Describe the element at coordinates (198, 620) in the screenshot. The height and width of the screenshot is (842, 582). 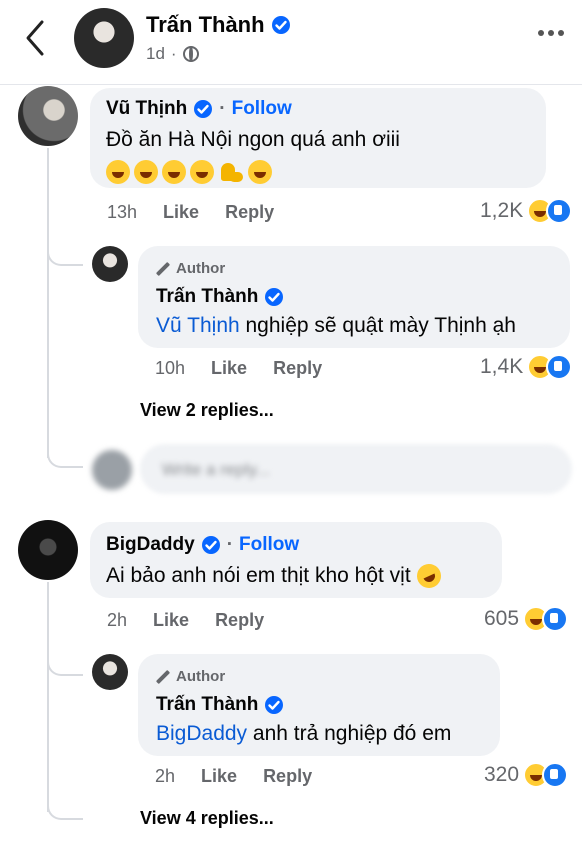
I see `comment-actions: 2h Like Reply` at that location.